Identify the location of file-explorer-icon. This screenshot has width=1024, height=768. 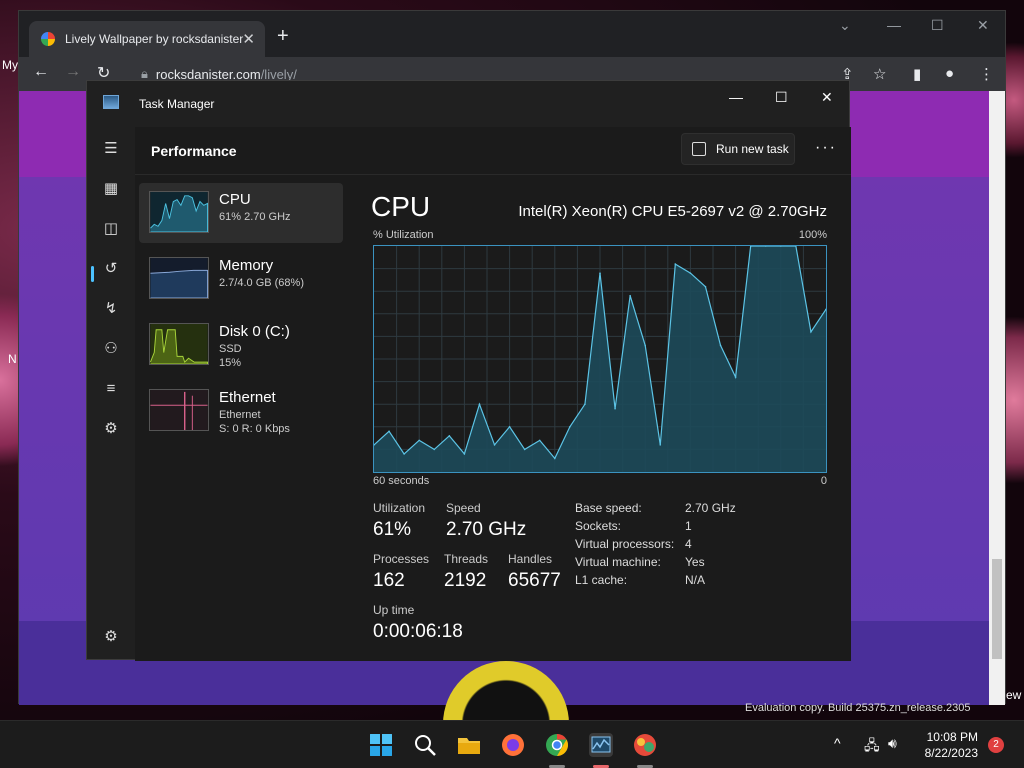
(469, 745).